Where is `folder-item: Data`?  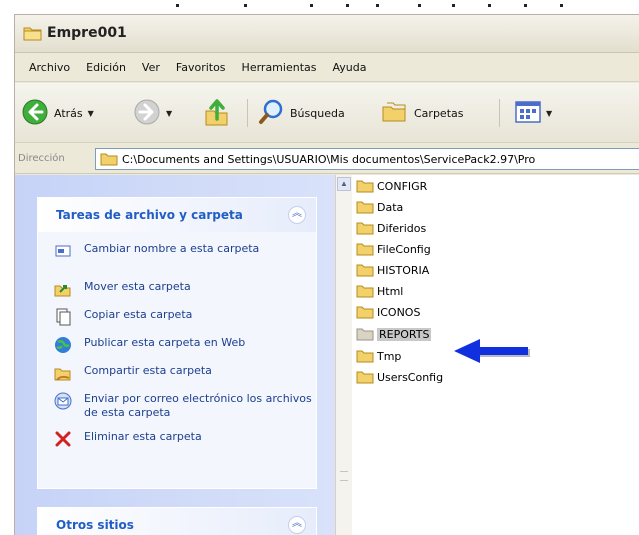
folder-item: Data is located at coordinates (379, 207).